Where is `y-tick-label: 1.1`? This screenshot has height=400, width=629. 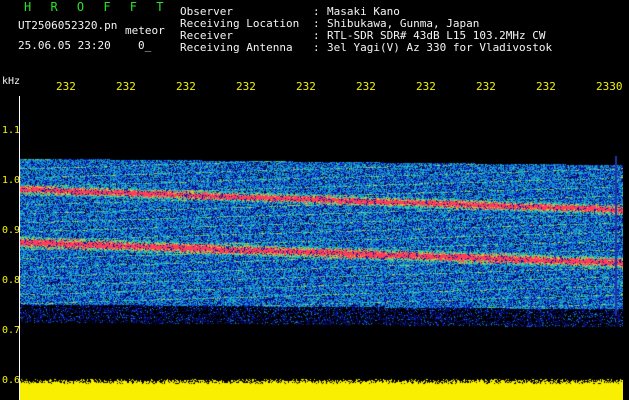
y-tick-label: 1.1 is located at coordinates (11, 130).